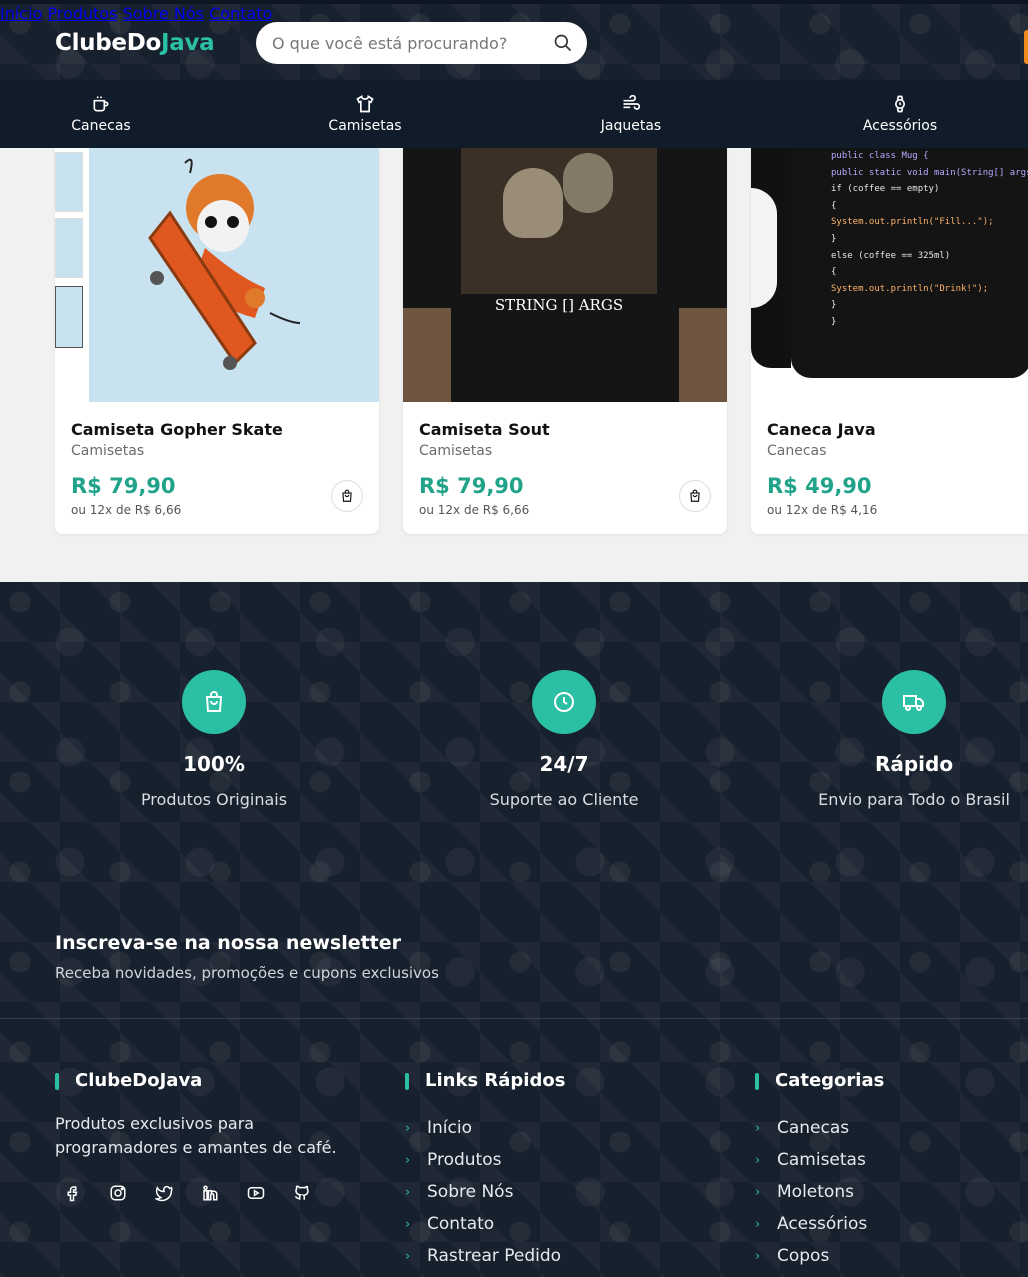 The image size is (1028, 1277). Describe the element at coordinates (470, 1192) in the screenshot. I see `link-label: Sobre Nós` at that location.